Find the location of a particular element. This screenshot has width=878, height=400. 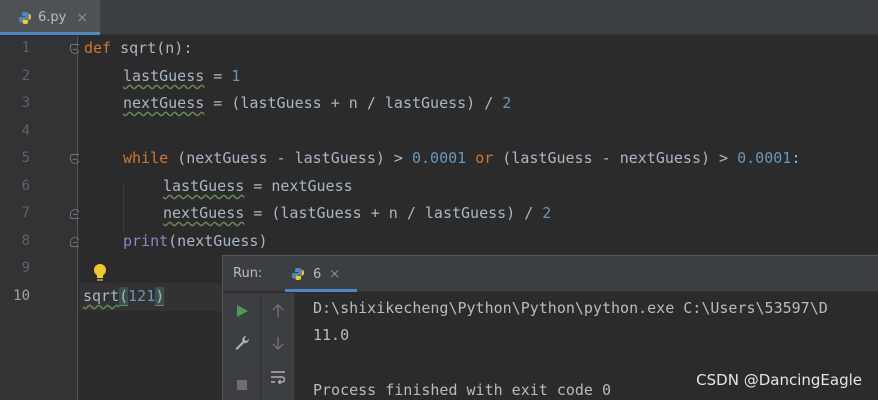

paren-match: ) is located at coordinates (160, 296).